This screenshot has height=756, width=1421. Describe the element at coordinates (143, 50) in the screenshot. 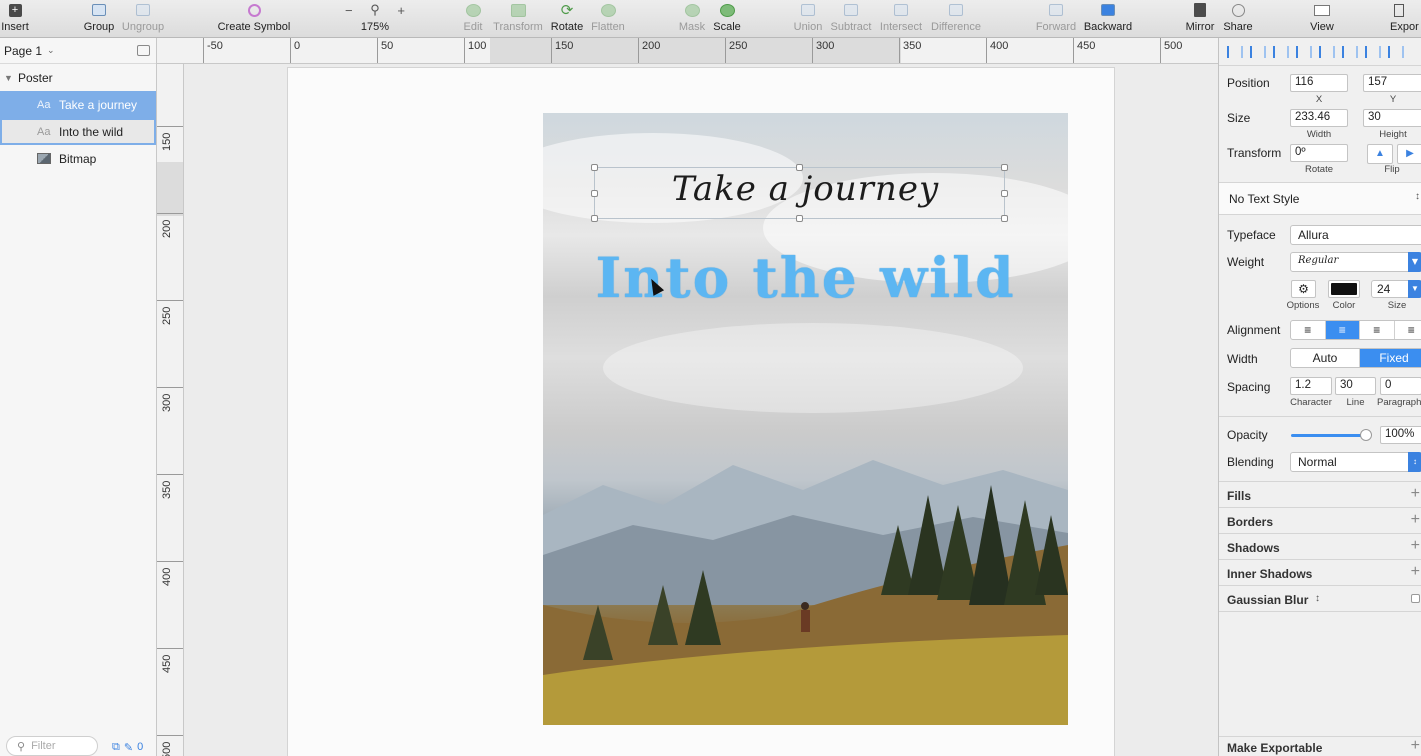

I see `pages-toggle-icon` at that location.